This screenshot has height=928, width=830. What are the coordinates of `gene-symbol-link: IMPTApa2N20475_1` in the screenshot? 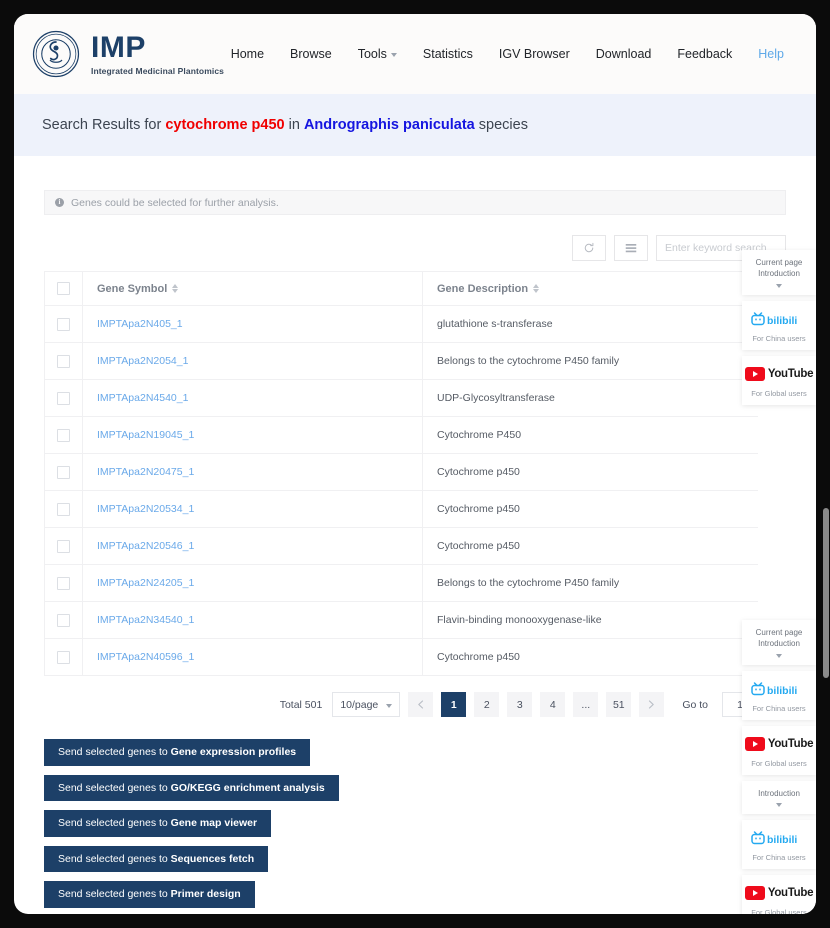 It's located at (145, 472).